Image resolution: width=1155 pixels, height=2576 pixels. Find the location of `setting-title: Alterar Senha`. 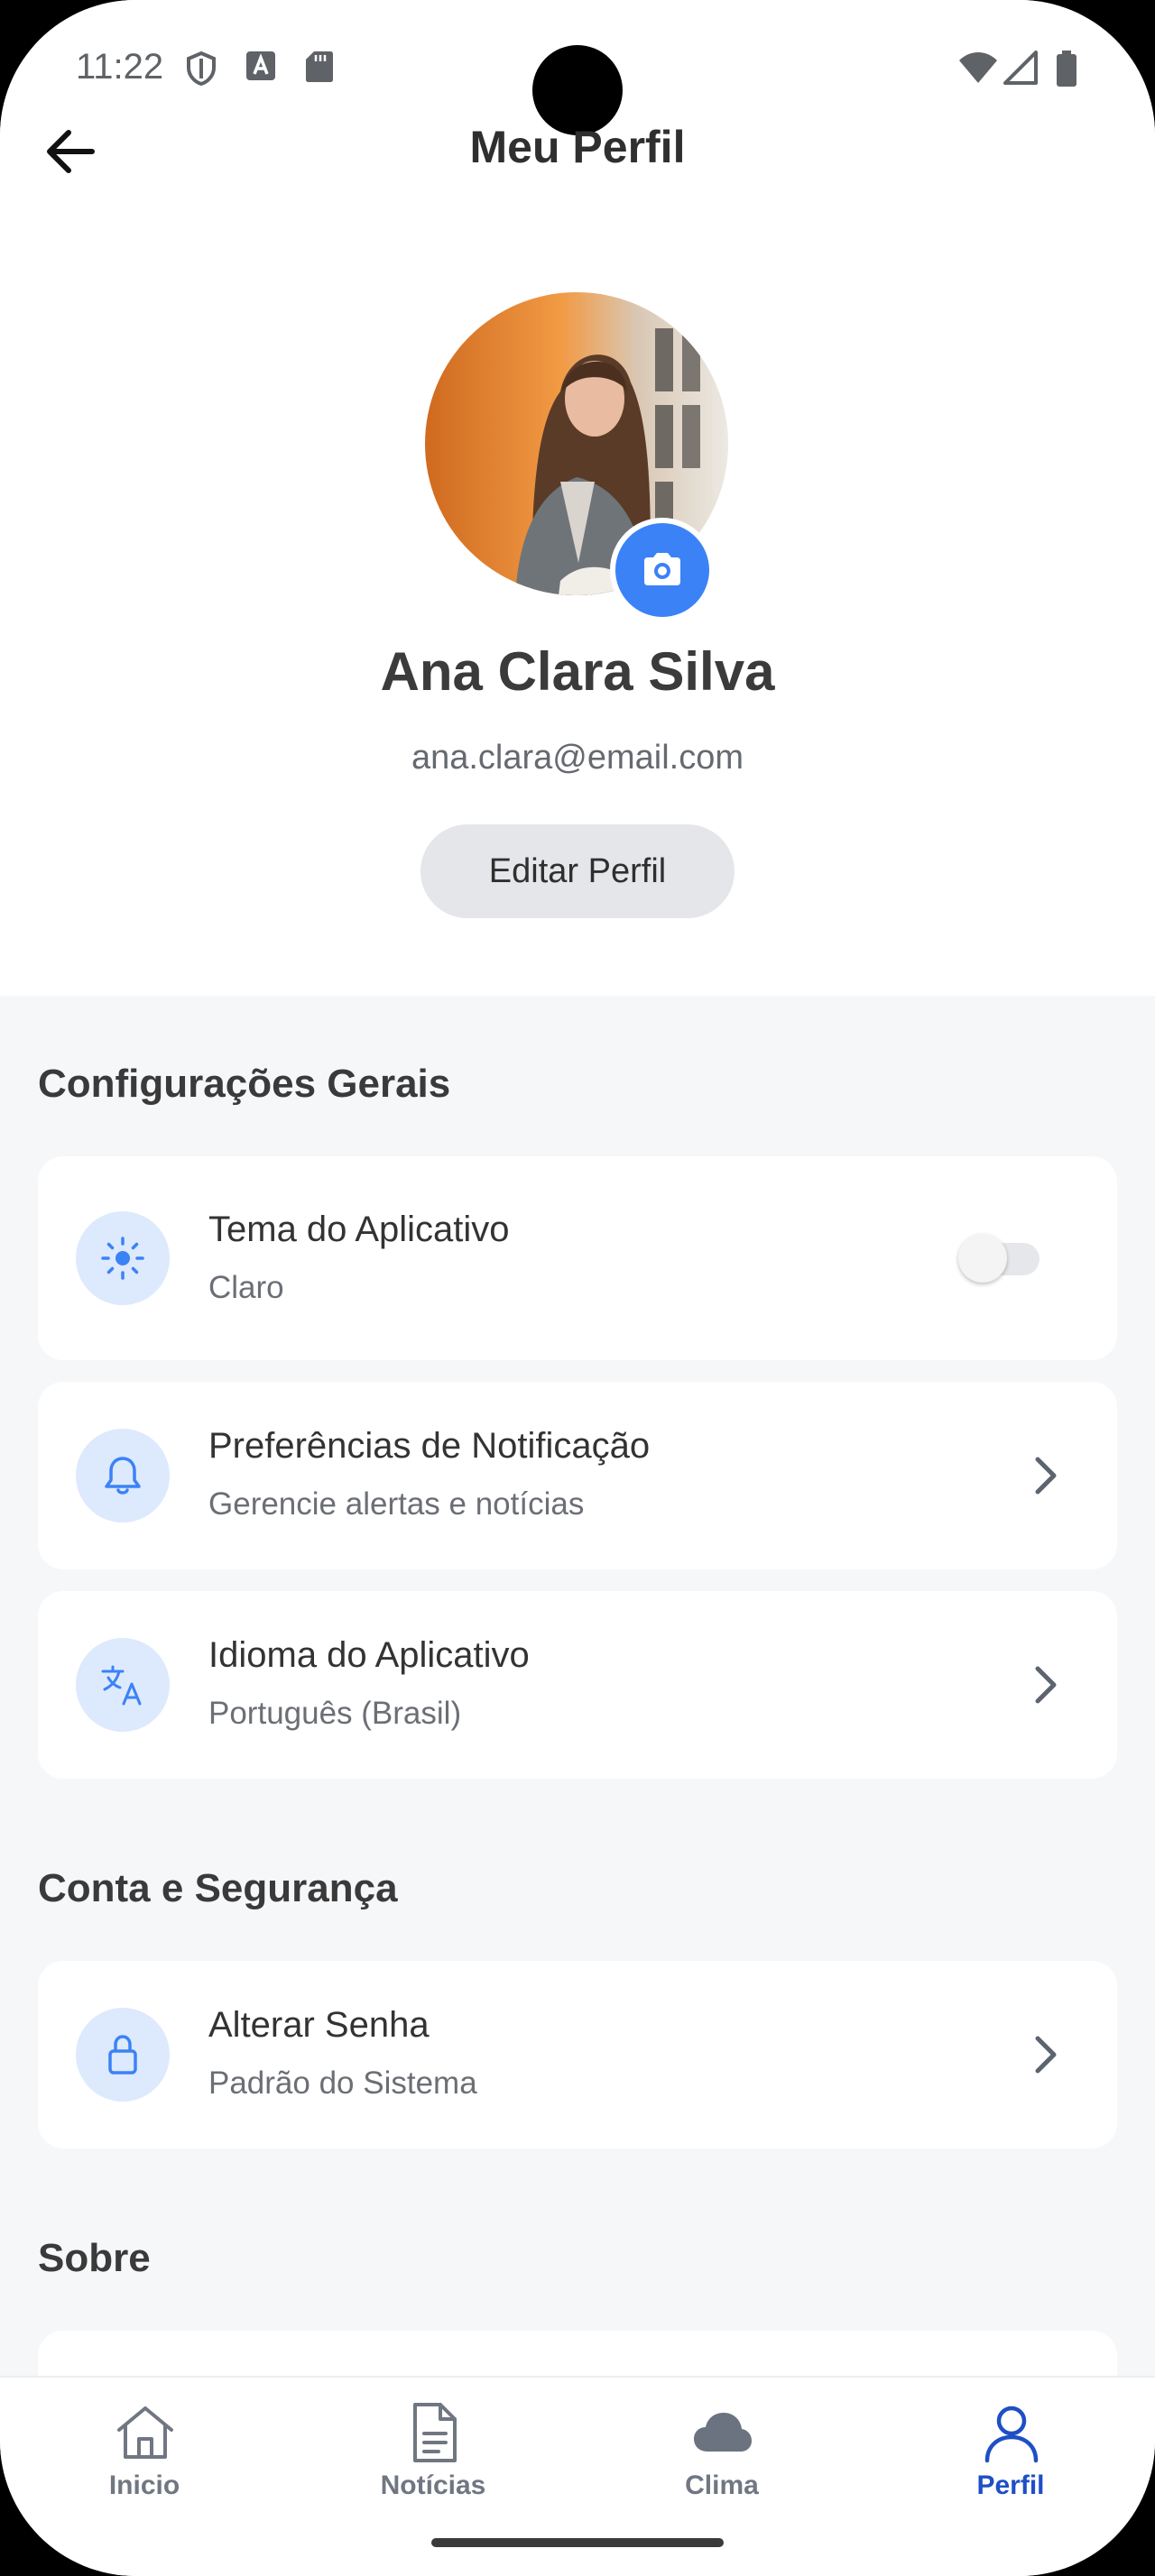

setting-title: Alterar Senha is located at coordinates (319, 2025).